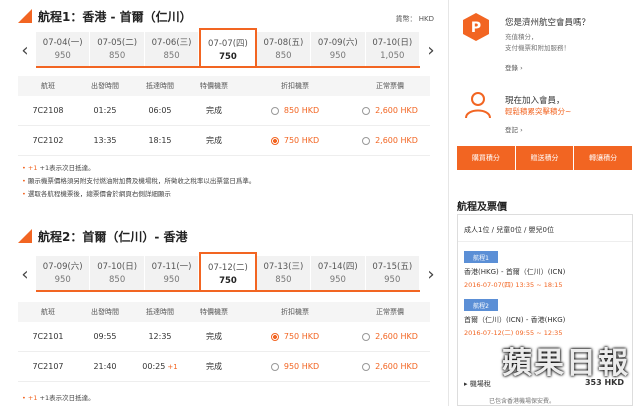 The height and width of the screenshot is (406, 640). I want to click on date-option: 07-10(日) 1,050, so click(393, 49).